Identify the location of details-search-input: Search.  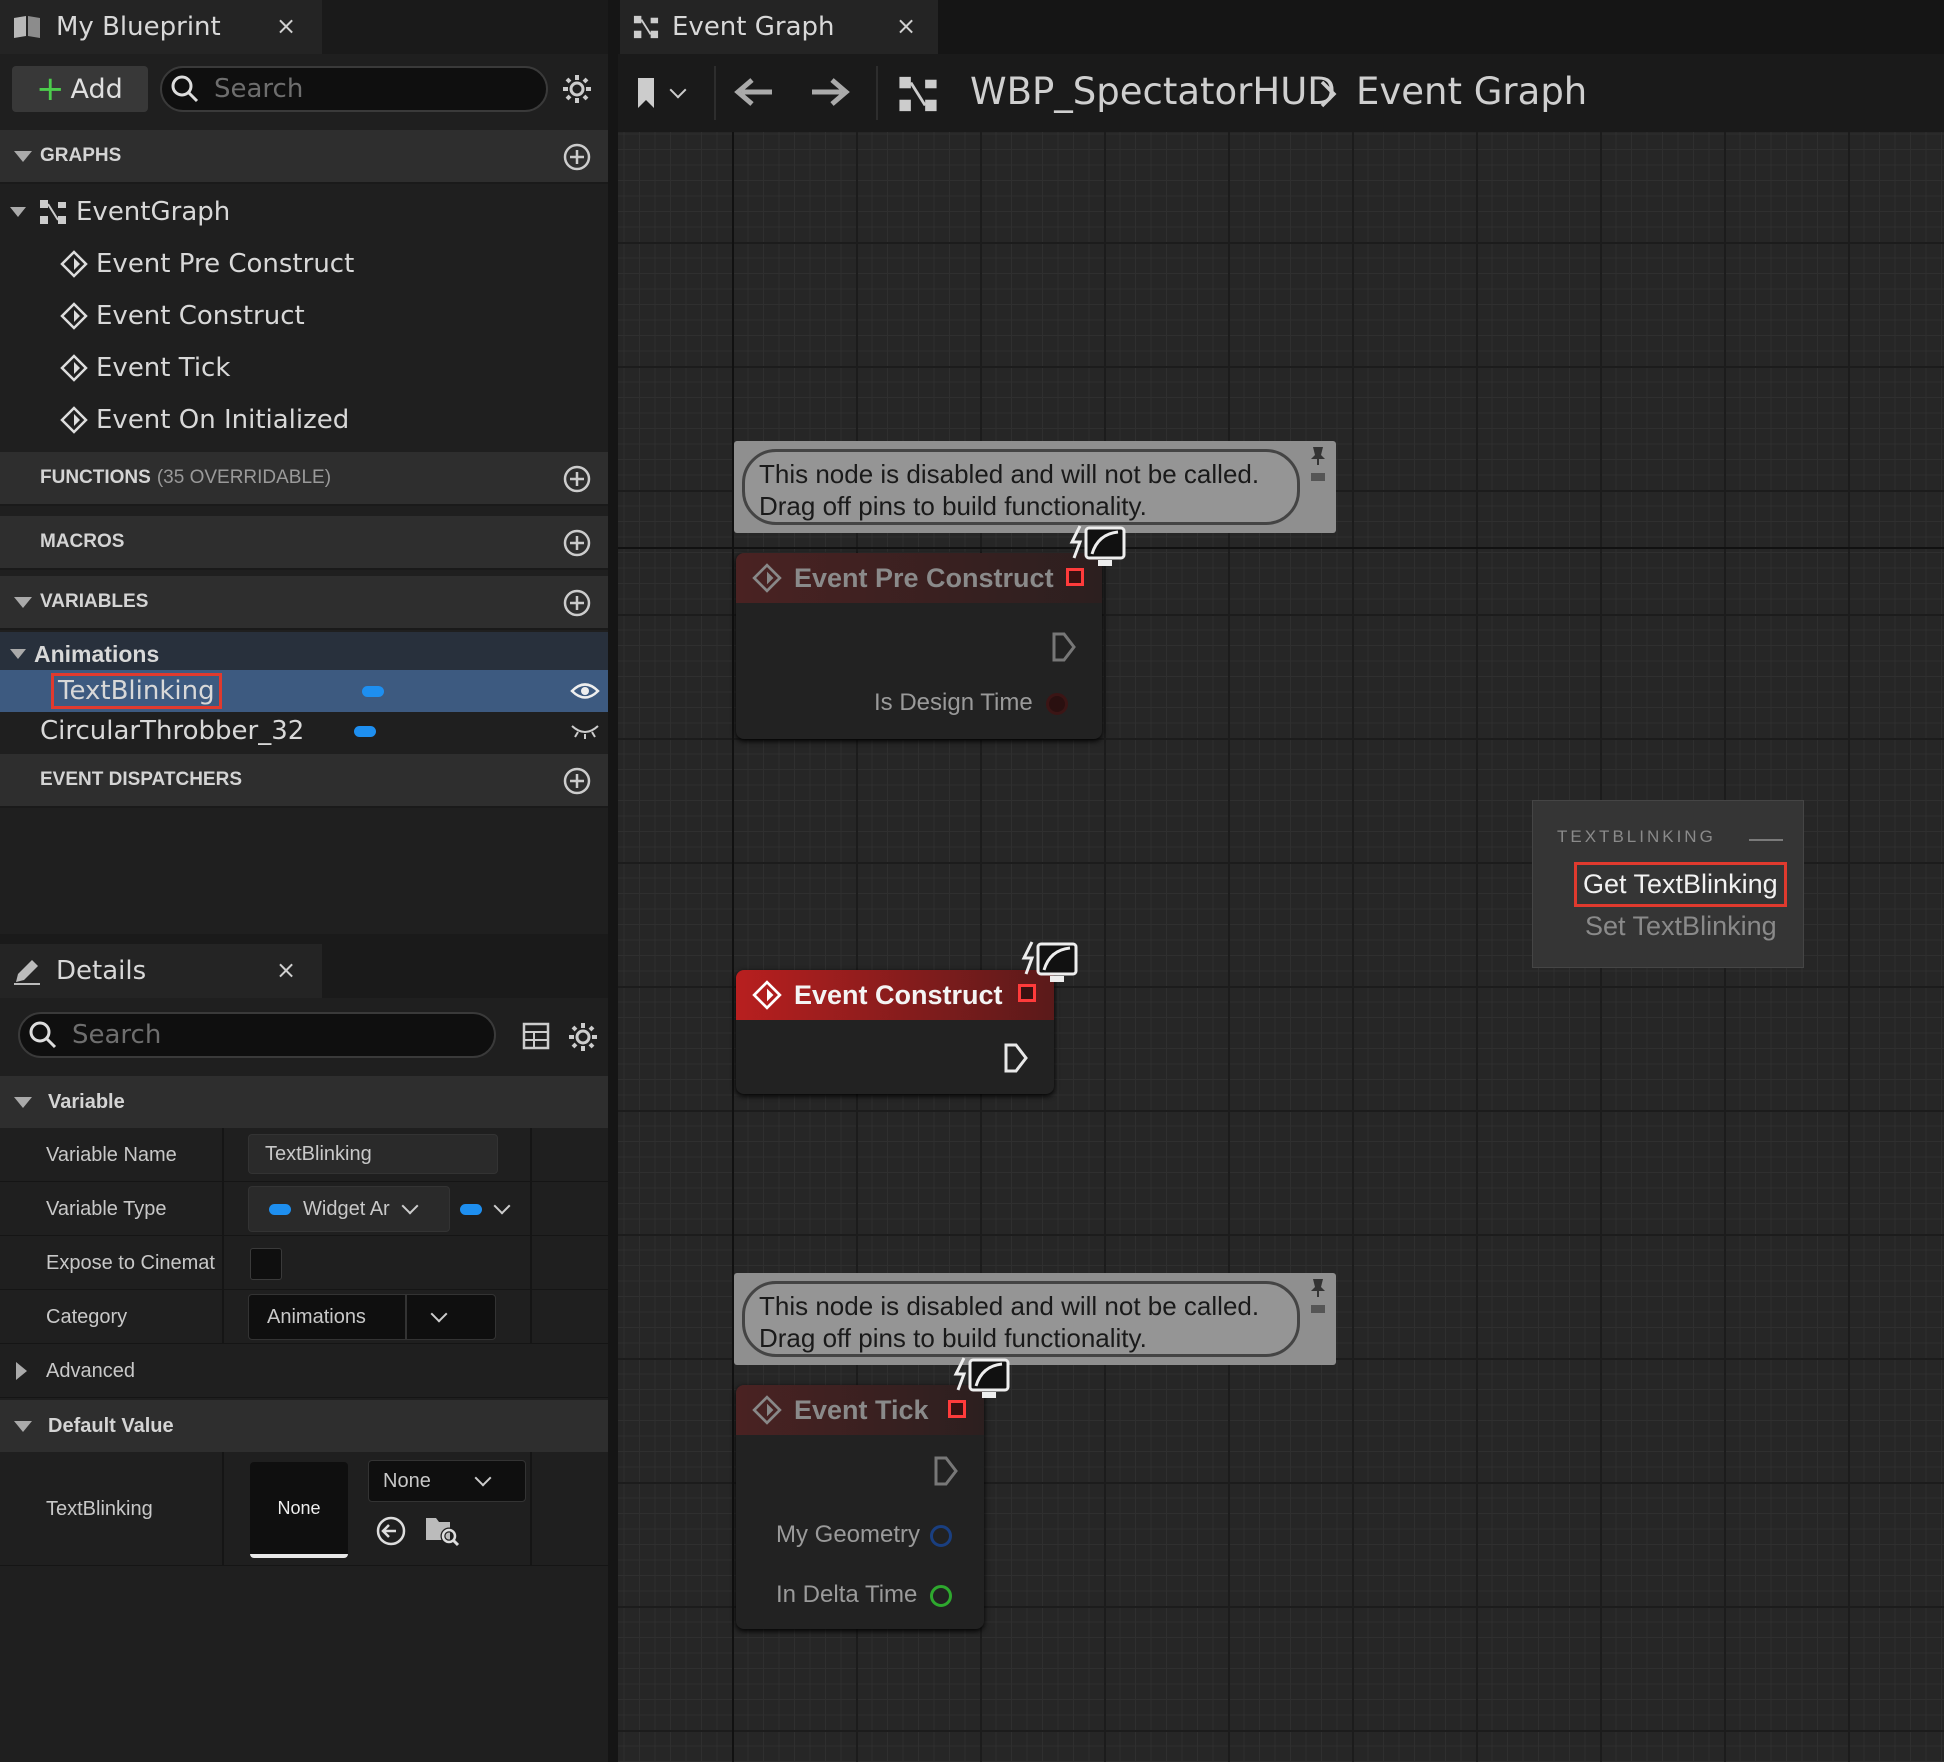
(257, 1035).